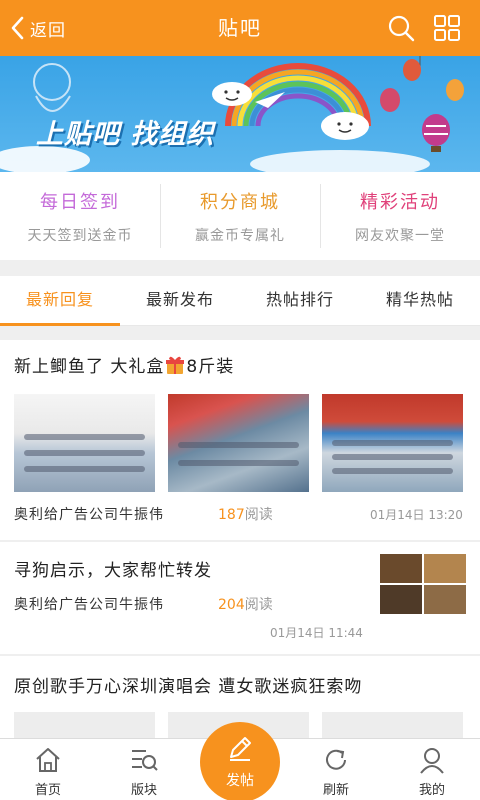 Image resolution: width=480 pixels, height=800 pixels. I want to click on search-icon, so click(401, 28).